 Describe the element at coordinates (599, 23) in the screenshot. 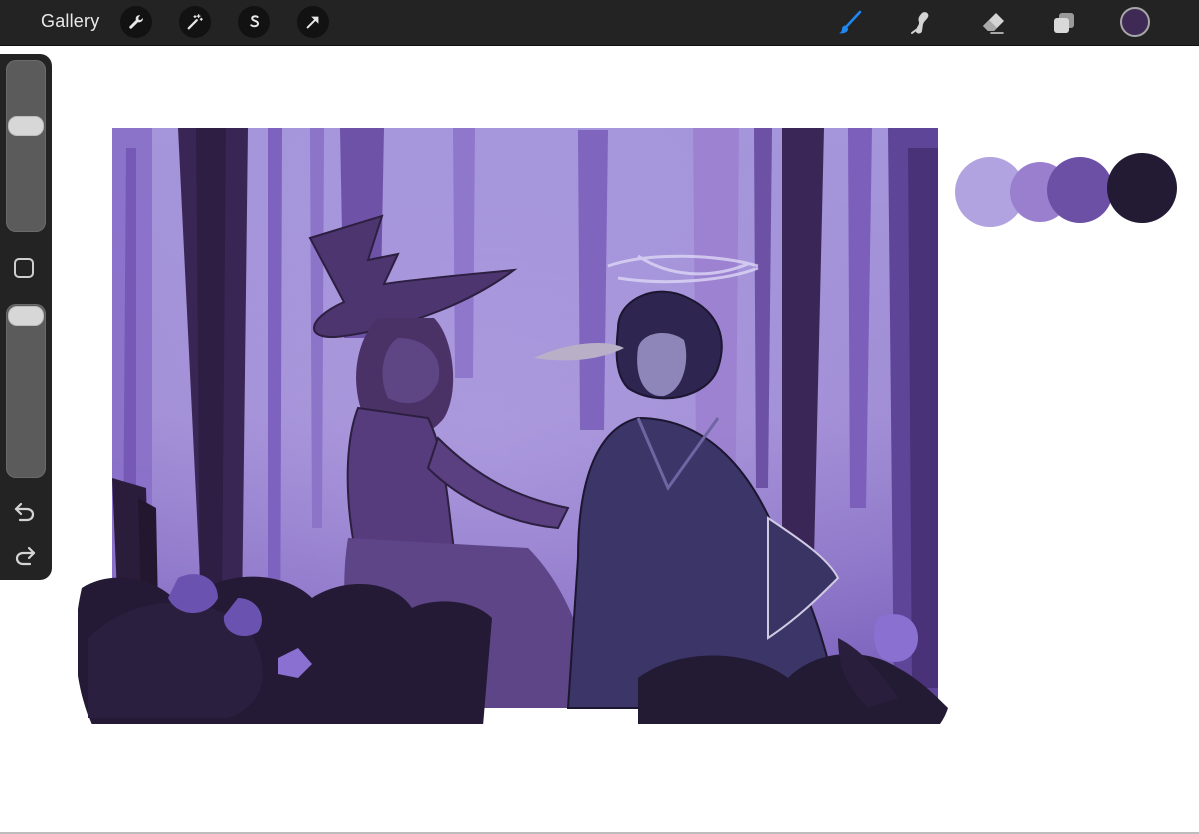

I see `top-toolbar: Gallery` at that location.